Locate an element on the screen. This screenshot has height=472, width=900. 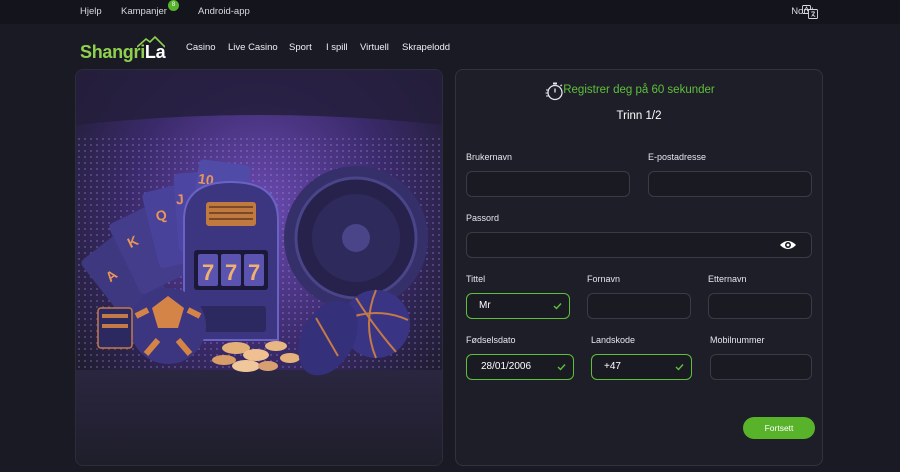
translate-icon is located at coordinates (810, 12).